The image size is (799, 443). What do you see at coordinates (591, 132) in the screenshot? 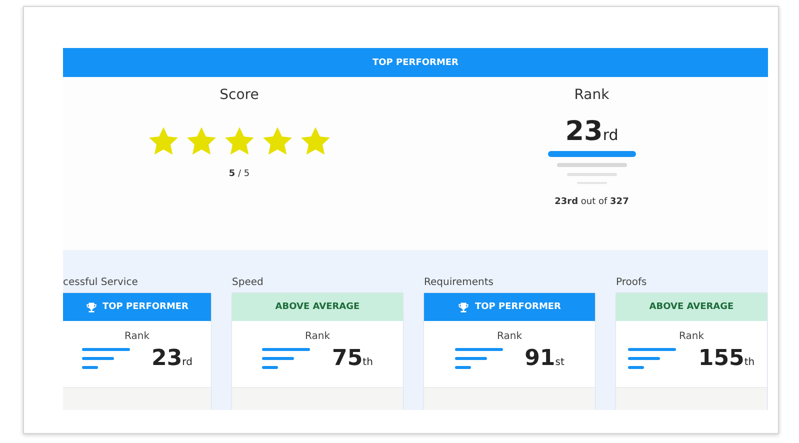
I see `rank-number: 23rd` at bounding box center [591, 132].